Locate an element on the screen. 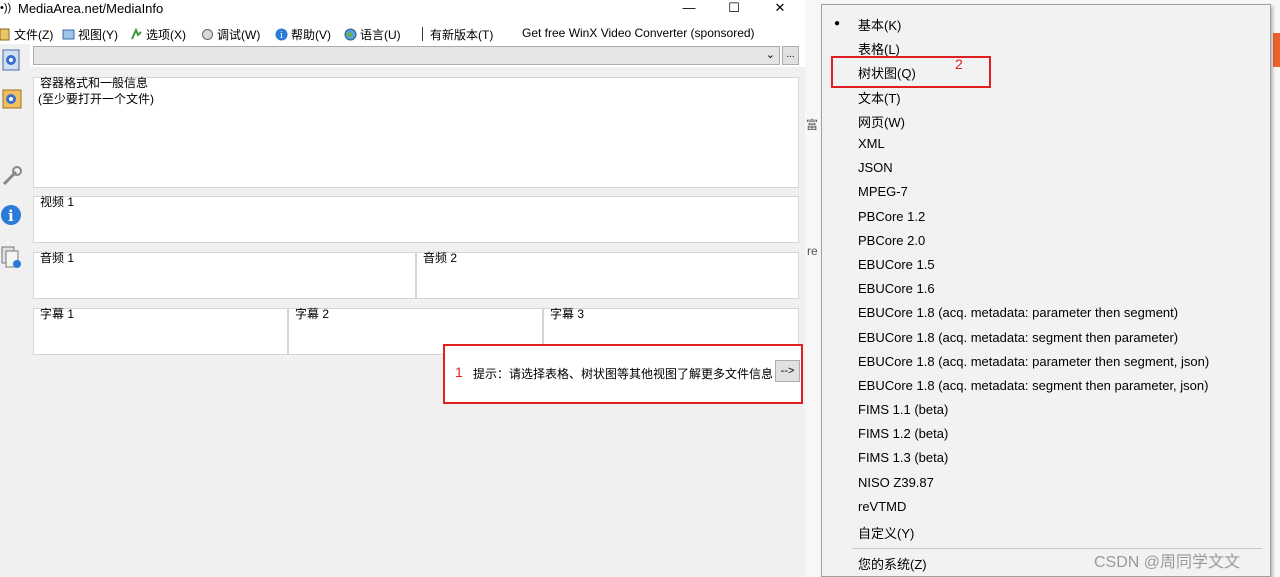  menu-new-version: 有新版本(T) is located at coordinates (461, 34).